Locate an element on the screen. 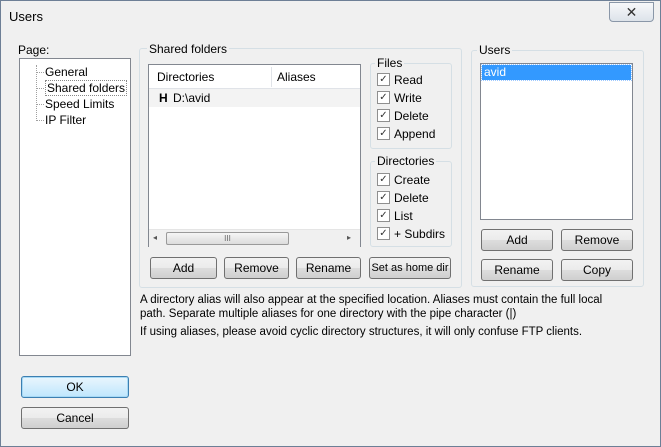 This screenshot has height=447, width=661. set-home-dir-button: Set as home dir is located at coordinates (410, 268).